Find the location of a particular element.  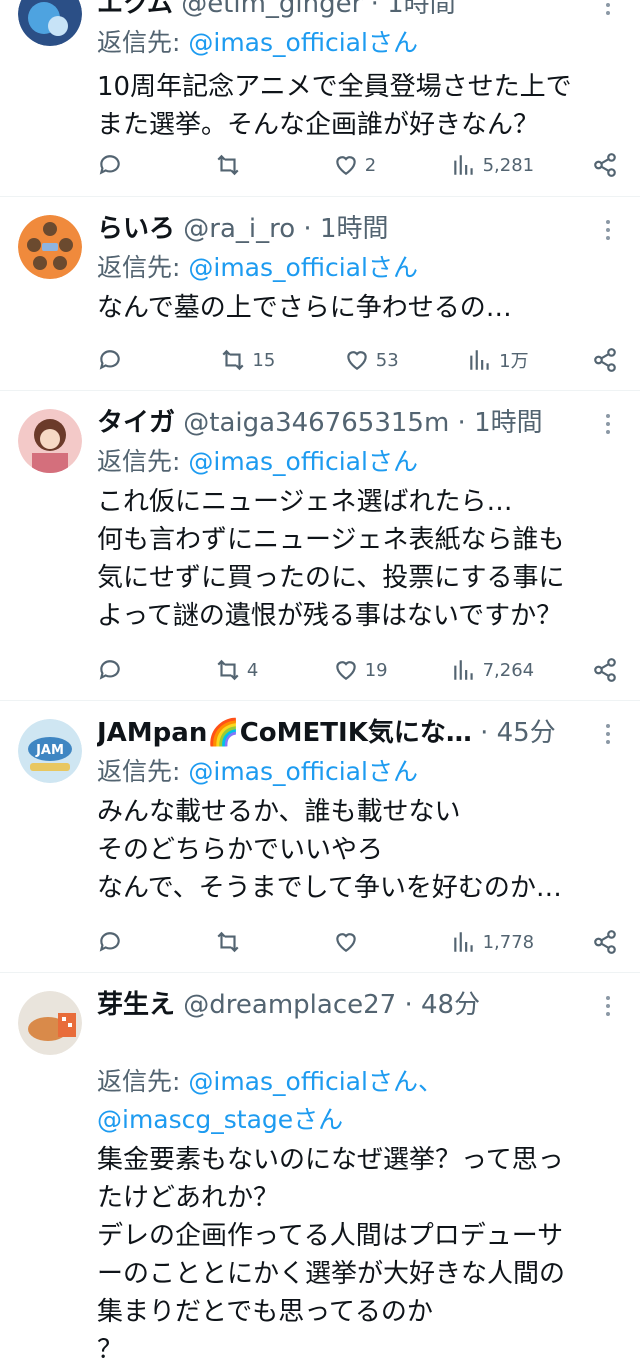

display-name: エクム is located at coordinates (135, 9).